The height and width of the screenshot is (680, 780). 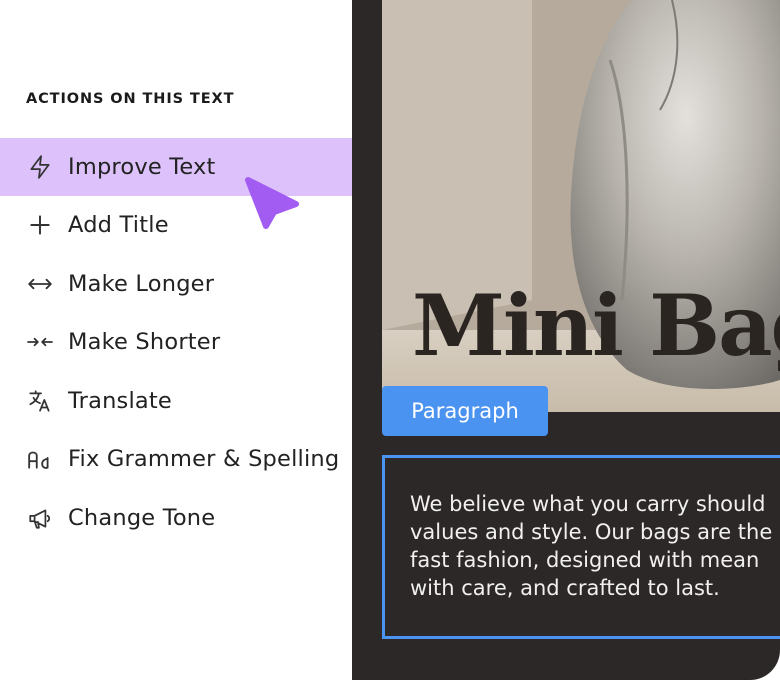 I want to click on canvas-heading: Mini Bags, so click(x=596, y=325).